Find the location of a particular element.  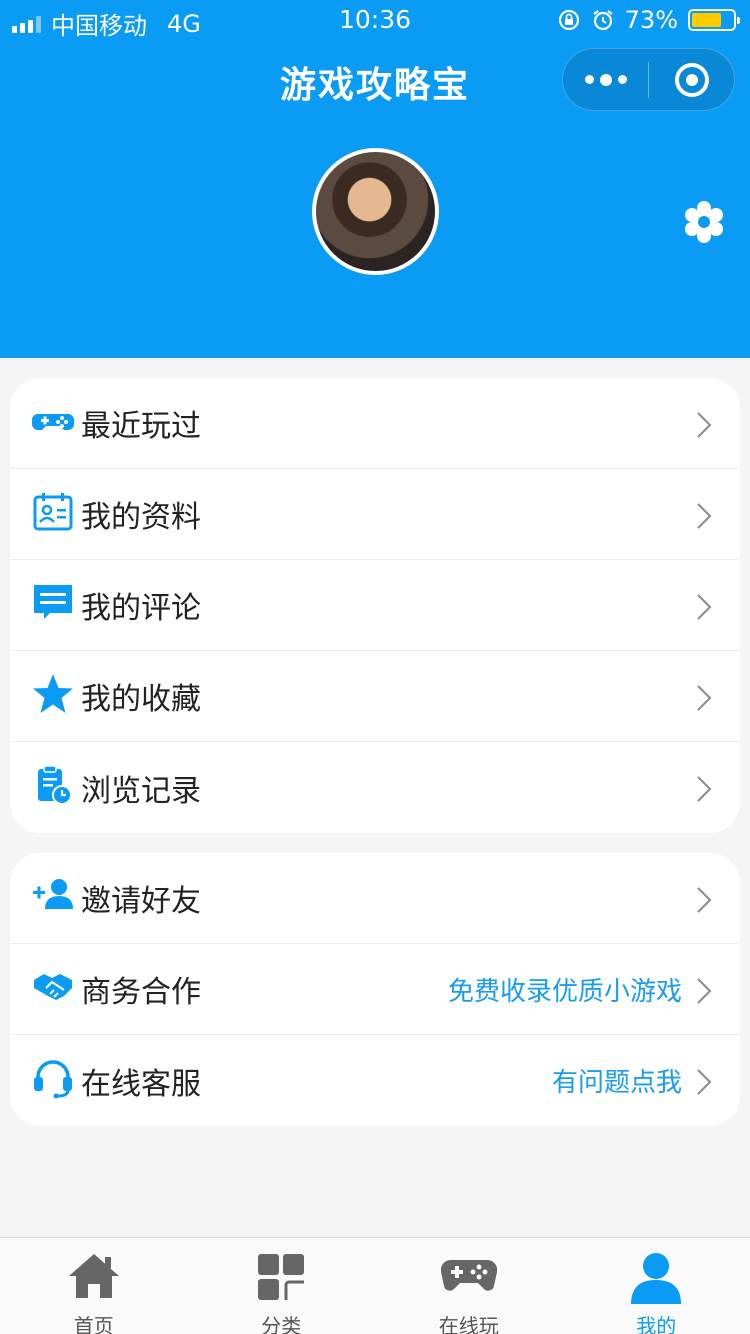

tab-label: 首页 is located at coordinates (93, 1324).